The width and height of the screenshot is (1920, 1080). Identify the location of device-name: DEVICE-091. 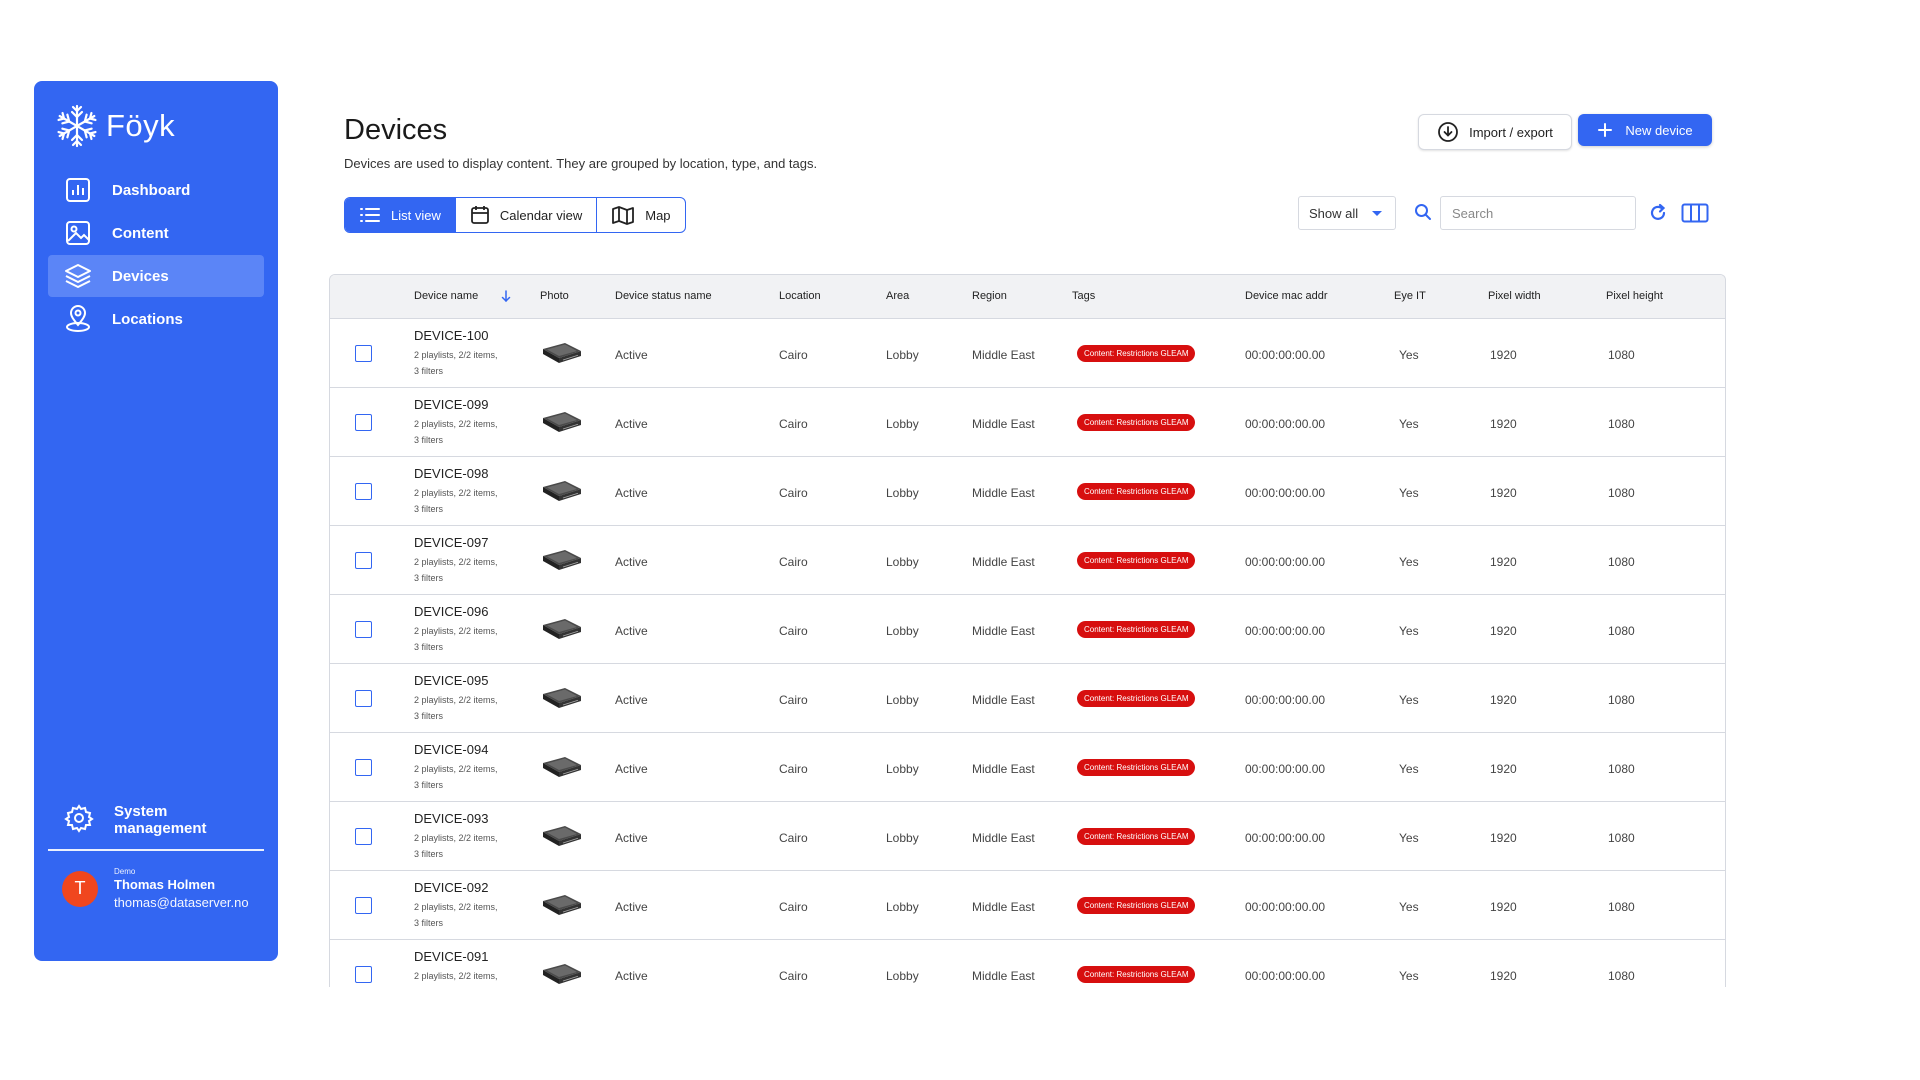
(451, 956).